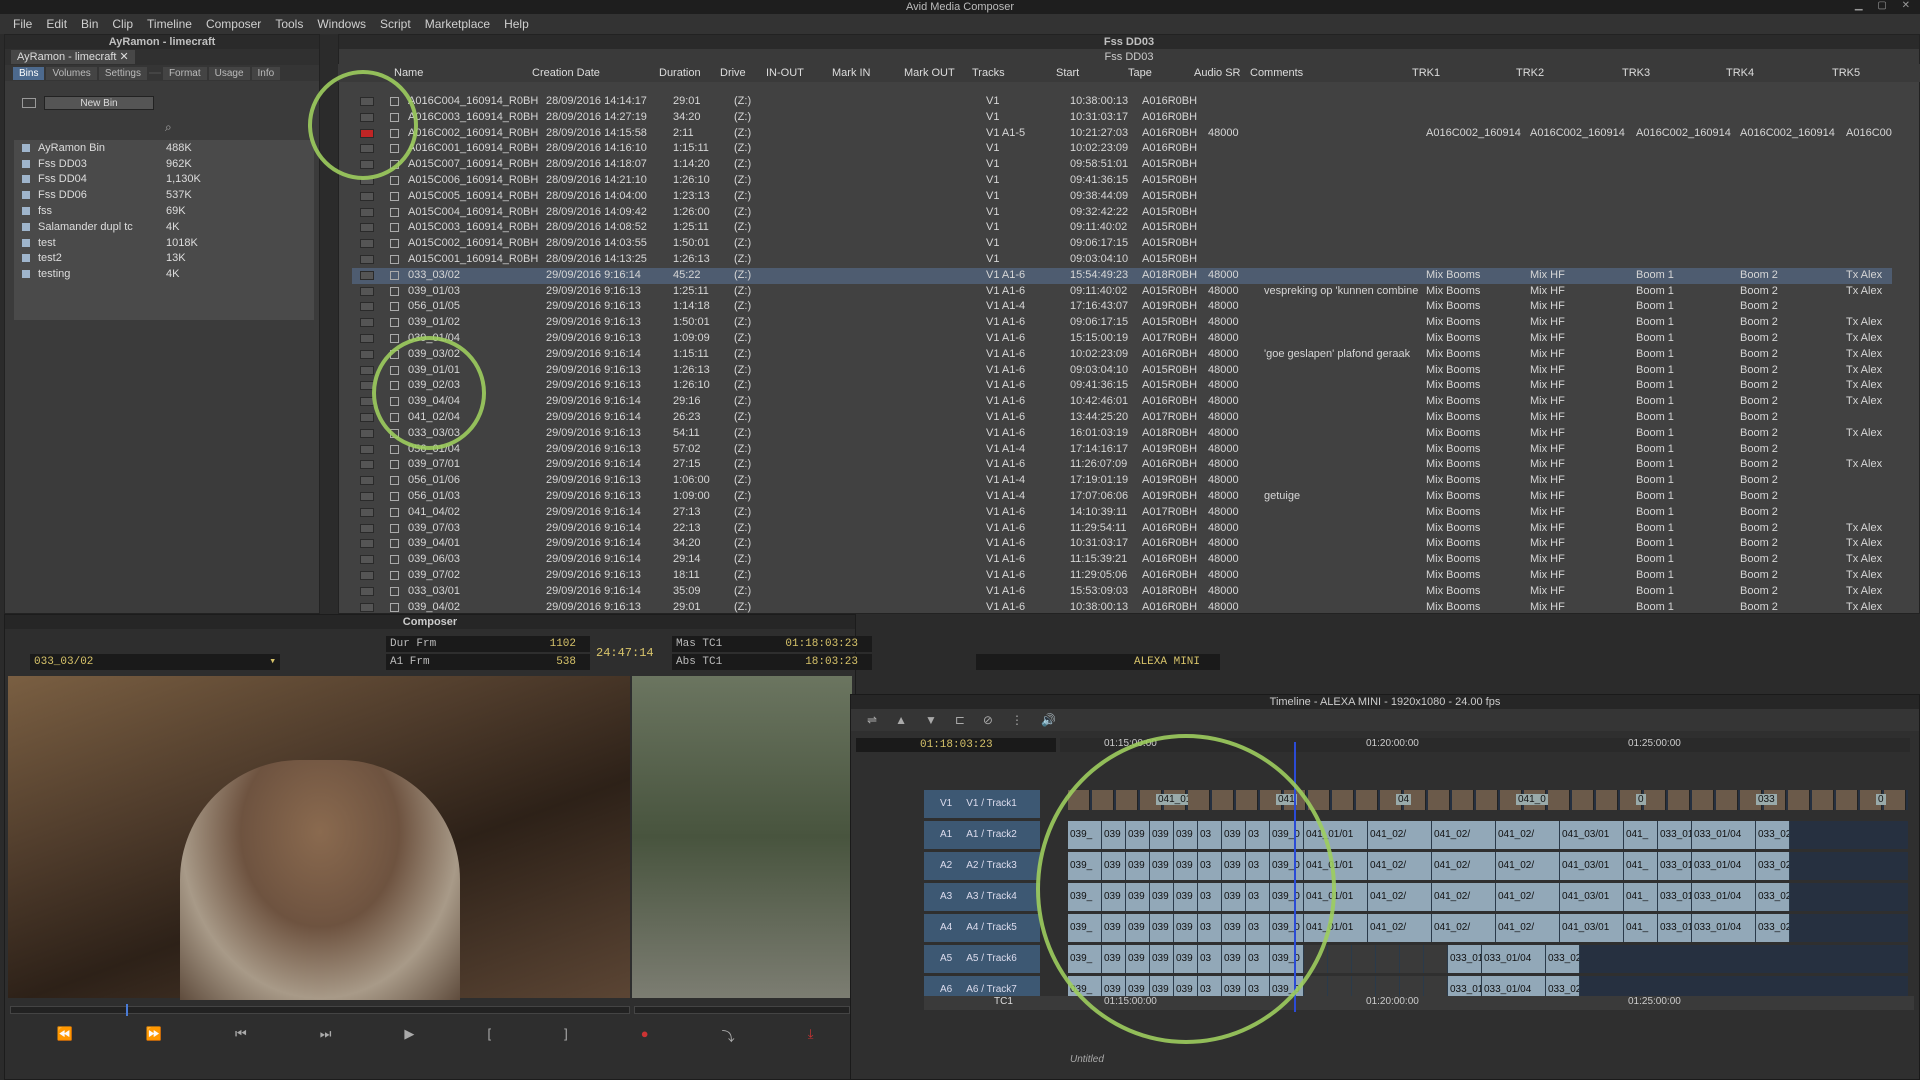 The image size is (1920, 1080). Describe the element at coordinates (1641, 928) in the screenshot. I see `audio-clip: 041_` at that location.